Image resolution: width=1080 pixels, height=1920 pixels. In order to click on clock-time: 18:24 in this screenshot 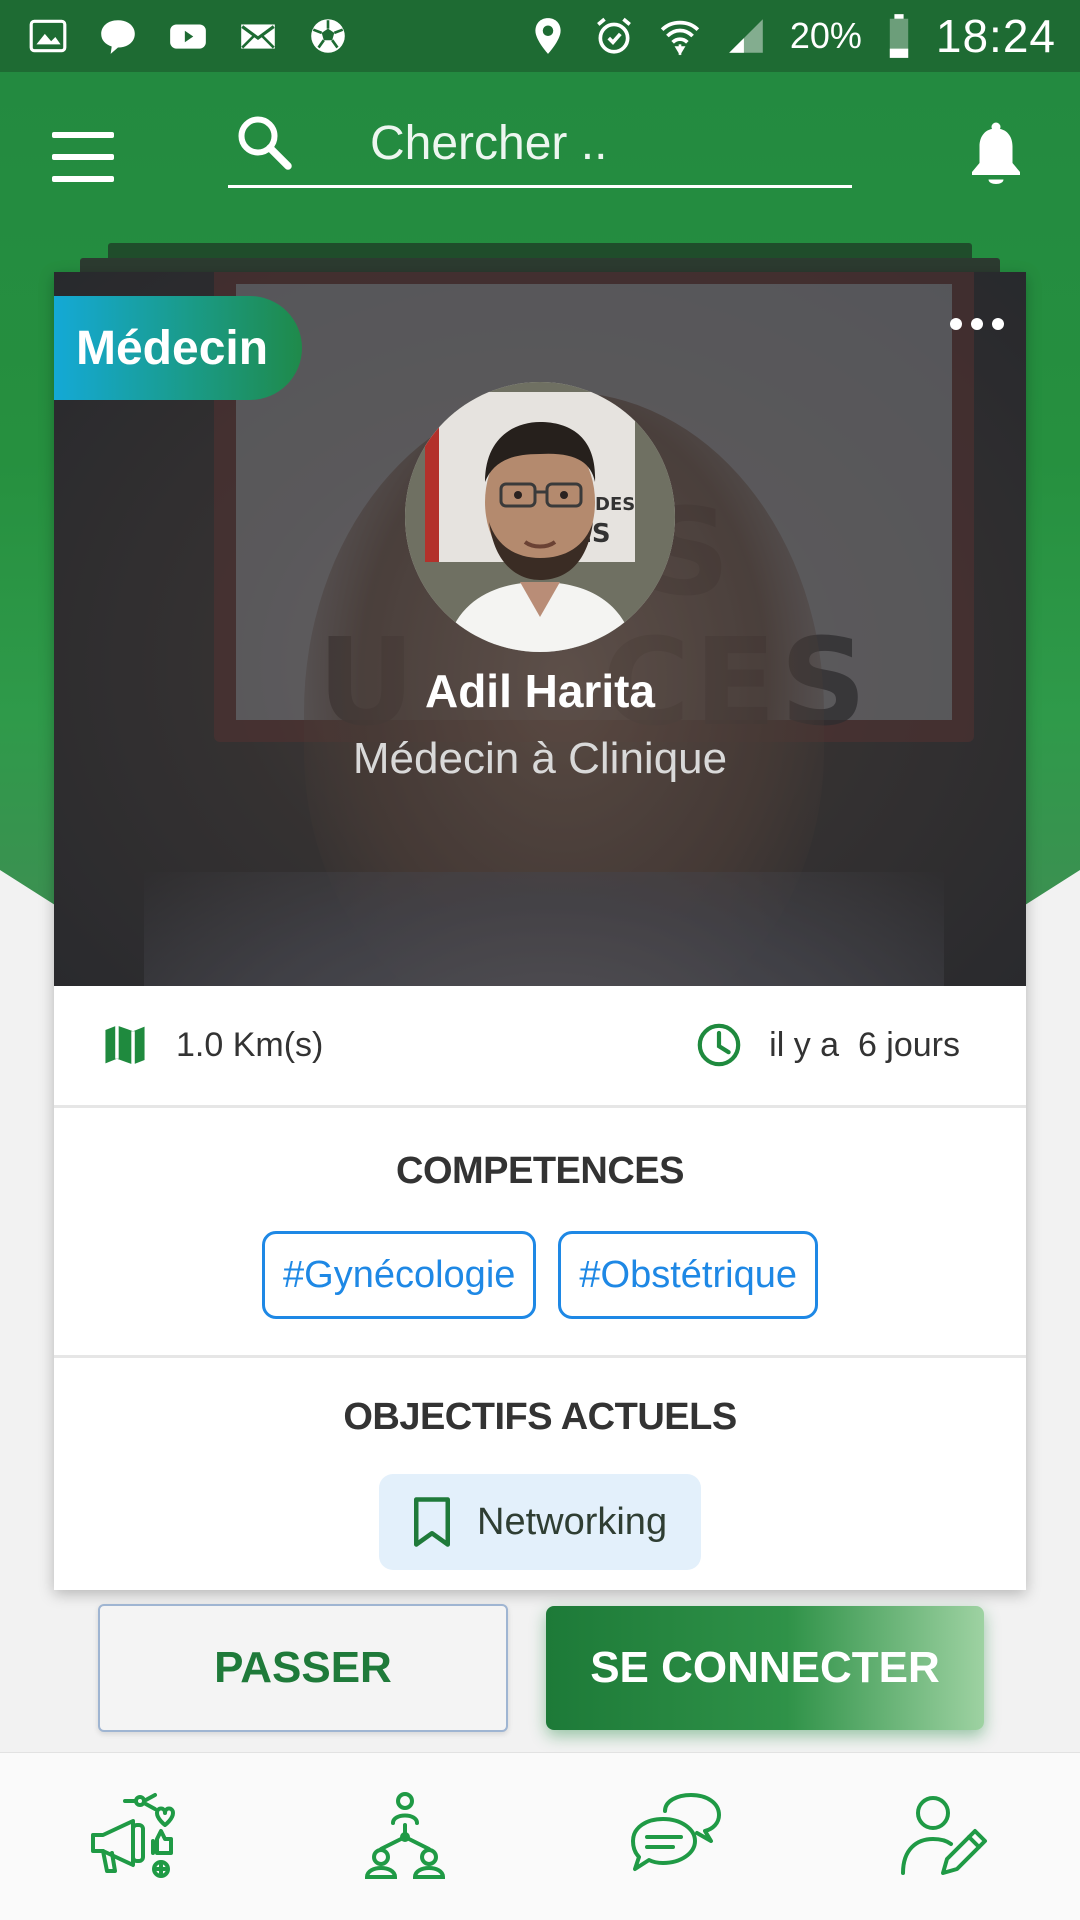, I will do `click(995, 36)`.